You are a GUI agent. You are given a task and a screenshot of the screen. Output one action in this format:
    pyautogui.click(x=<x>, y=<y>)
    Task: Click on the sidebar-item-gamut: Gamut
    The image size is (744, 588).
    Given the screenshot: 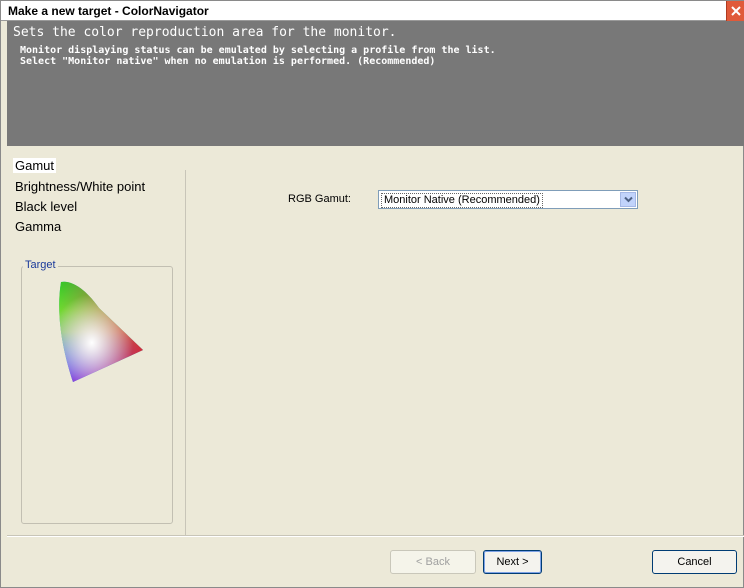 What is the action you would take?
    pyautogui.click(x=35, y=165)
    